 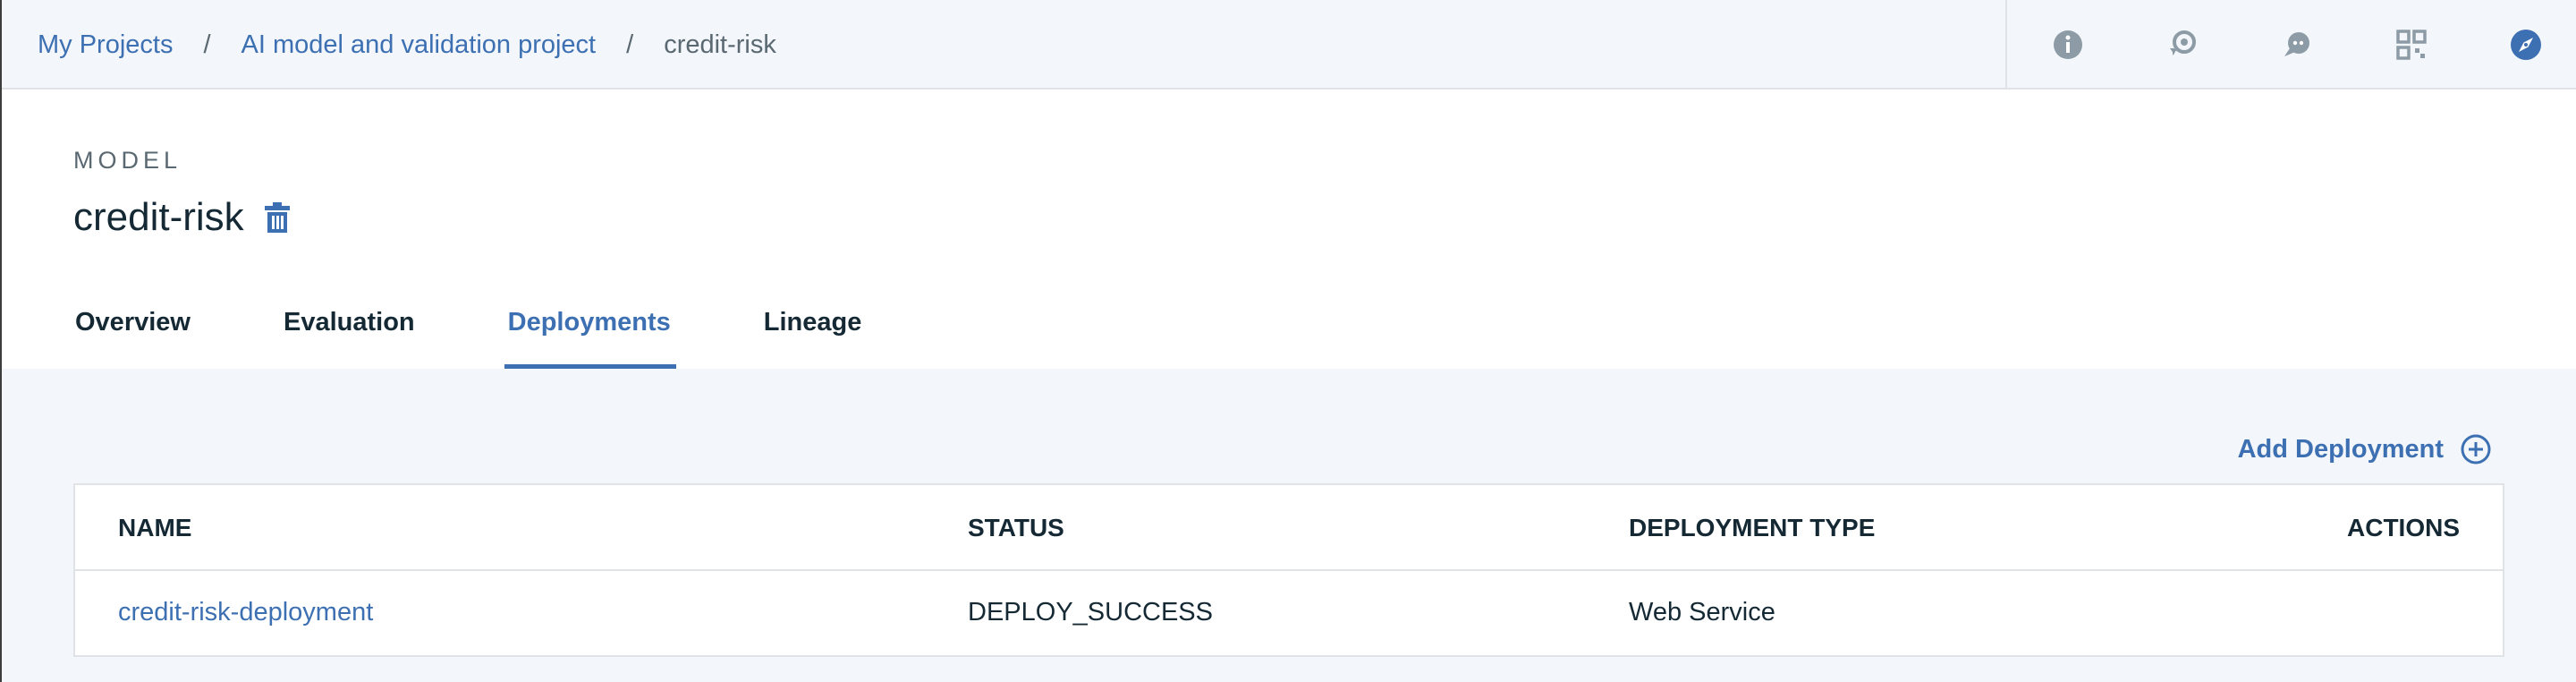 What do you see at coordinates (813, 329) in the screenshot?
I see `tab-lineage: Lineage` at bounding box center [813, 329].